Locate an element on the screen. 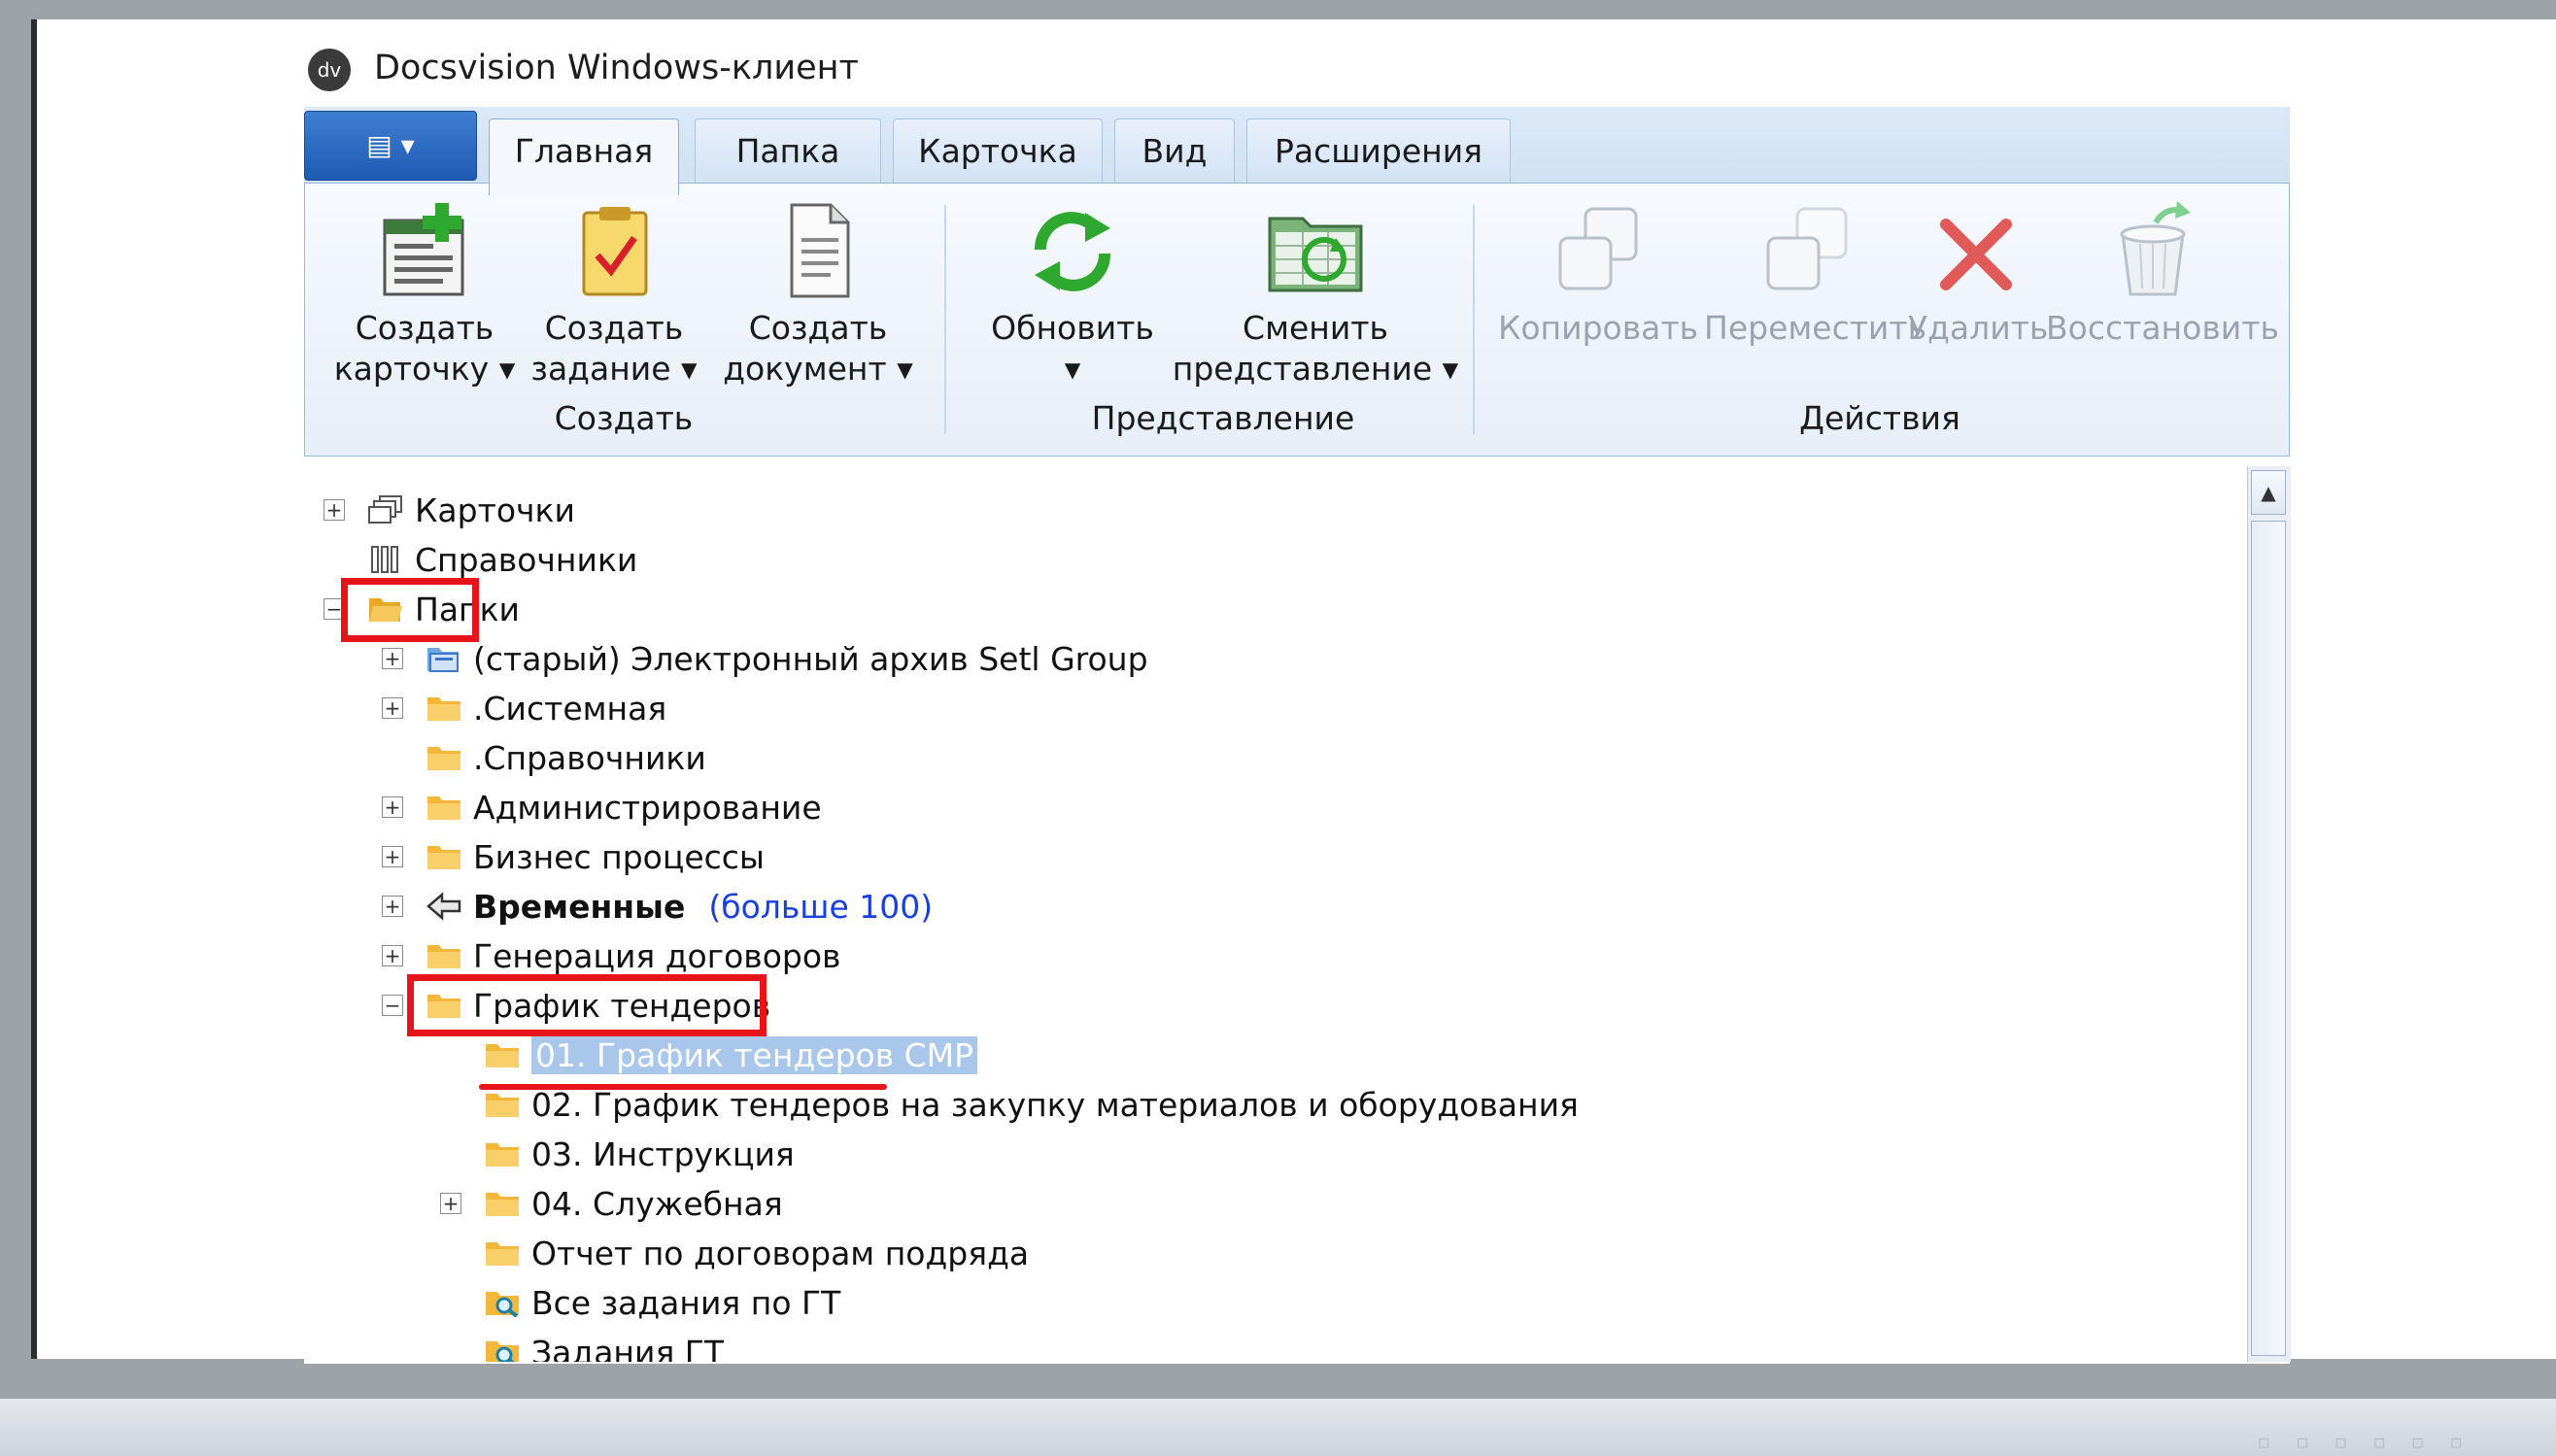 Image resolution: width=2556 pixels, height=1456 pixels. tree-item-tasks-gt: Задания ГТ is located at coordinates (604, 1345).